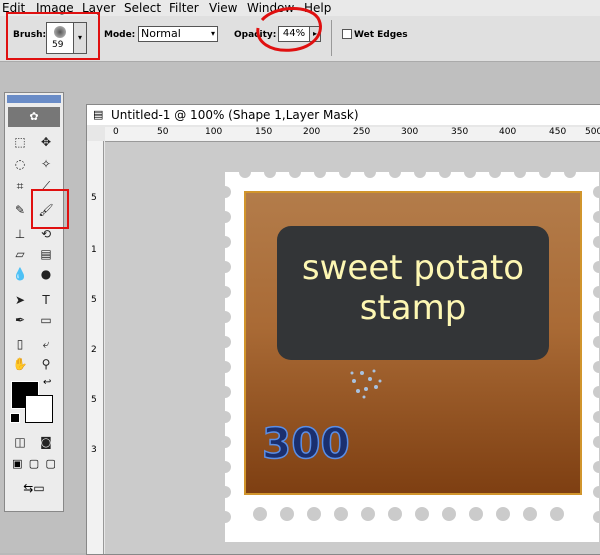 The width and height of the screenshot is (600, 555). What do you see at coordinates (410, 132) in the screenshot?
I see `ruler-h-label: 300` at bounding box center [410, 132].